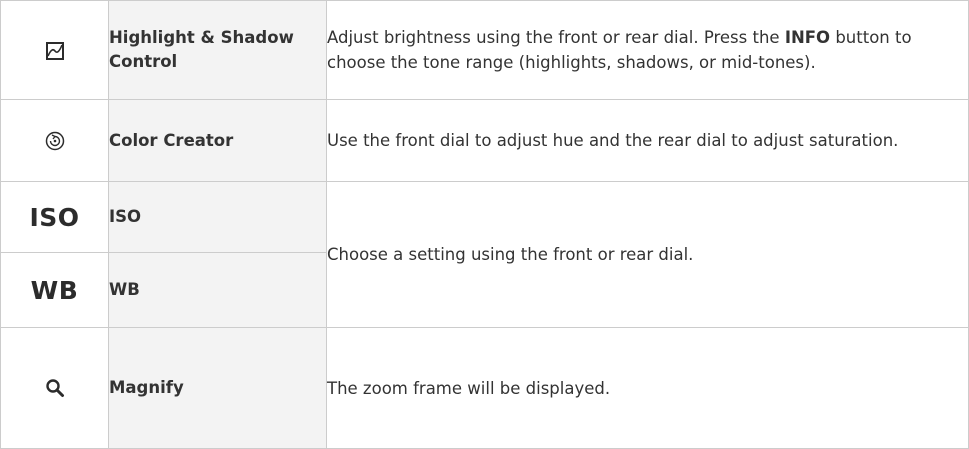 This screenshot has height=449, width=969. What do you see at coordinates (217, 290) in the screenshot?
I see `function-name-cell: WB` at bounding box center [217, 290].